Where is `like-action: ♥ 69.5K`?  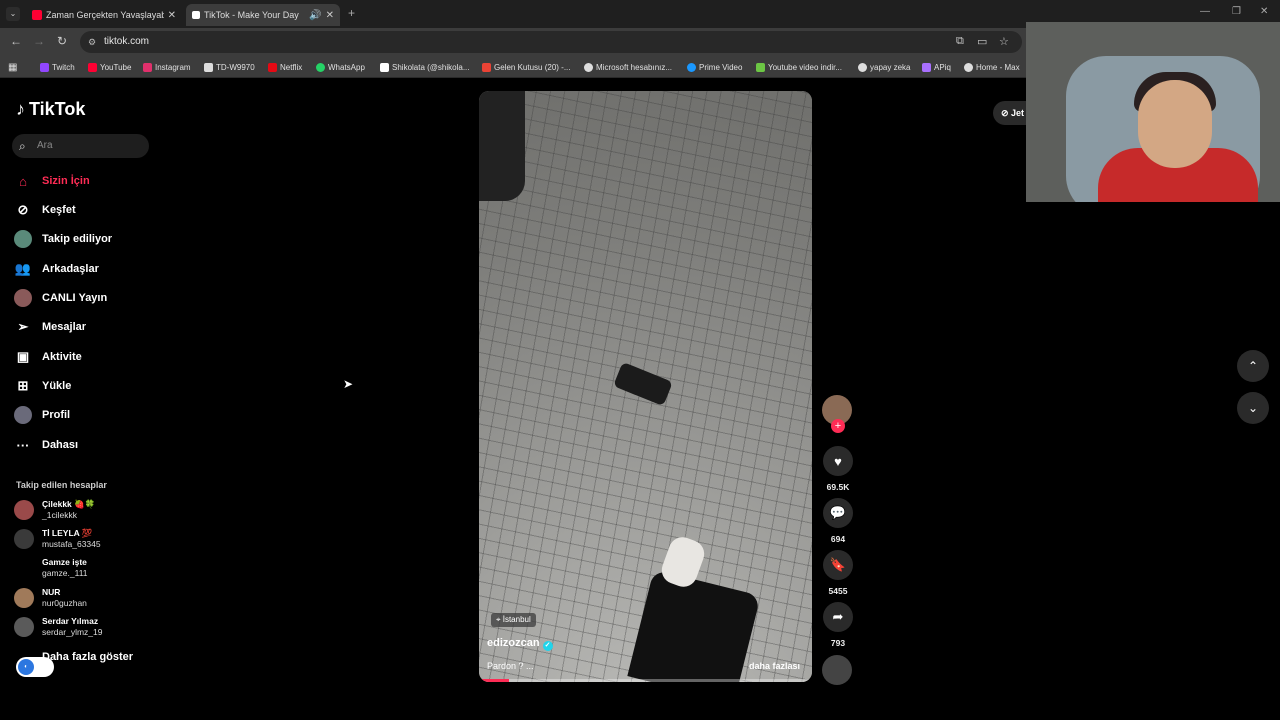
like-action: ♥ 69.5K is located at coordinates (838, 469).